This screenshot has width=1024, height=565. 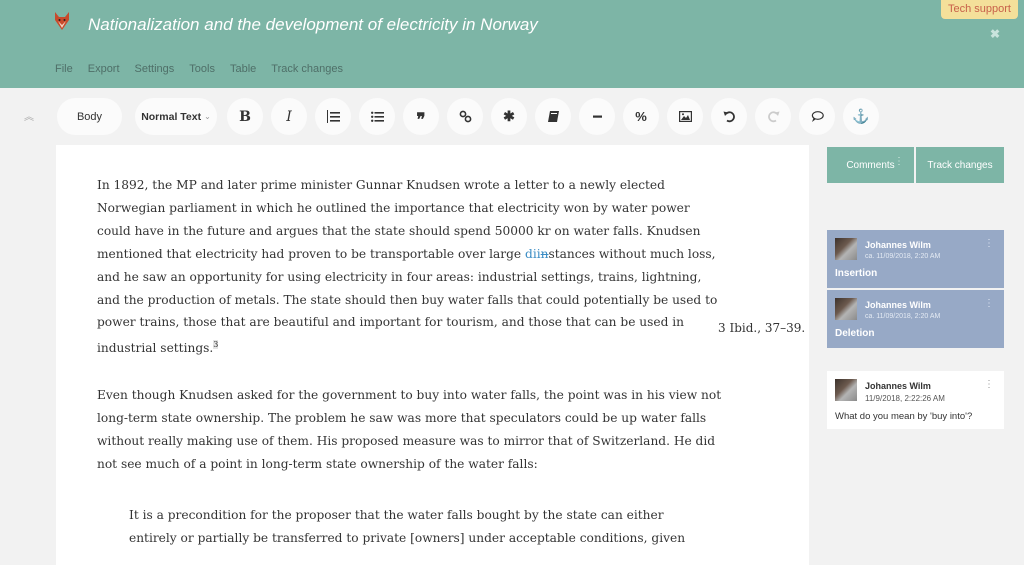 I want to click on image-button, so click(x=685, y=116).